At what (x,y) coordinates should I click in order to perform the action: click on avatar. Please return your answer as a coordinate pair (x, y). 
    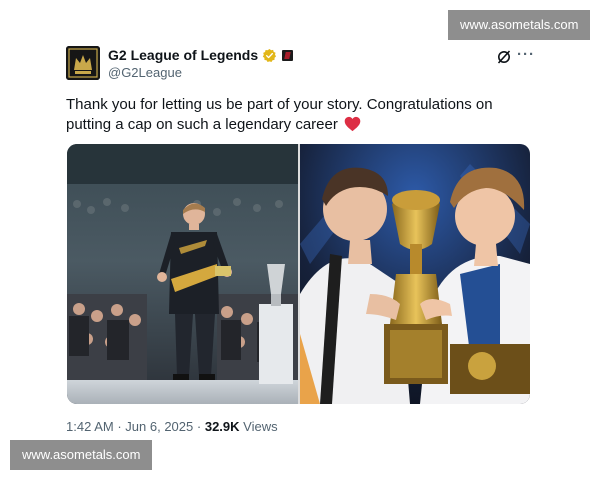
    Looking at the image, I should click on (83, 63).